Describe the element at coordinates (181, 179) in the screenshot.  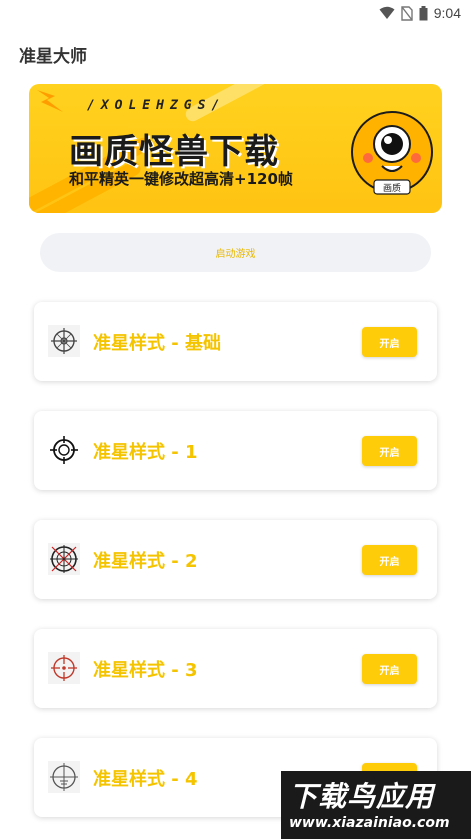
I see `banner-subtitle: 和平精英一键修改超高清+120帧` at that location.